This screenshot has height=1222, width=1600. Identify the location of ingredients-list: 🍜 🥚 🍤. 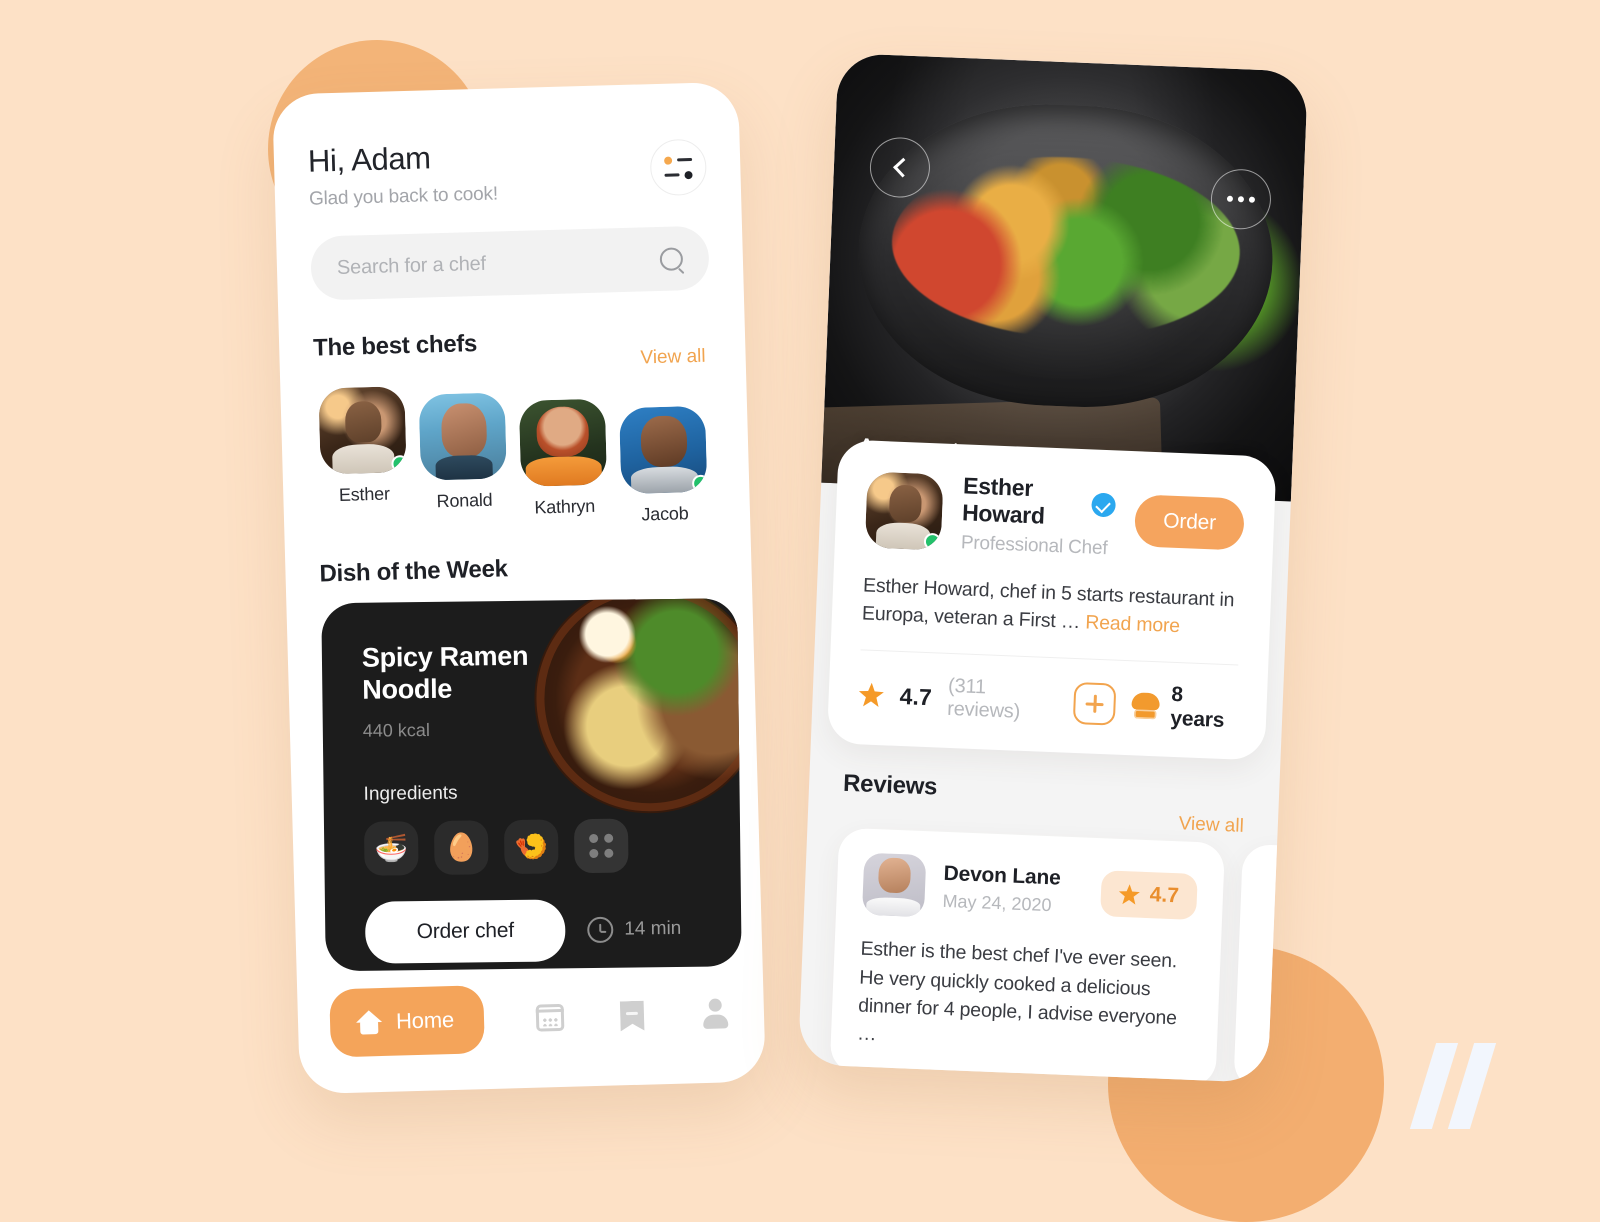
(552, 846).